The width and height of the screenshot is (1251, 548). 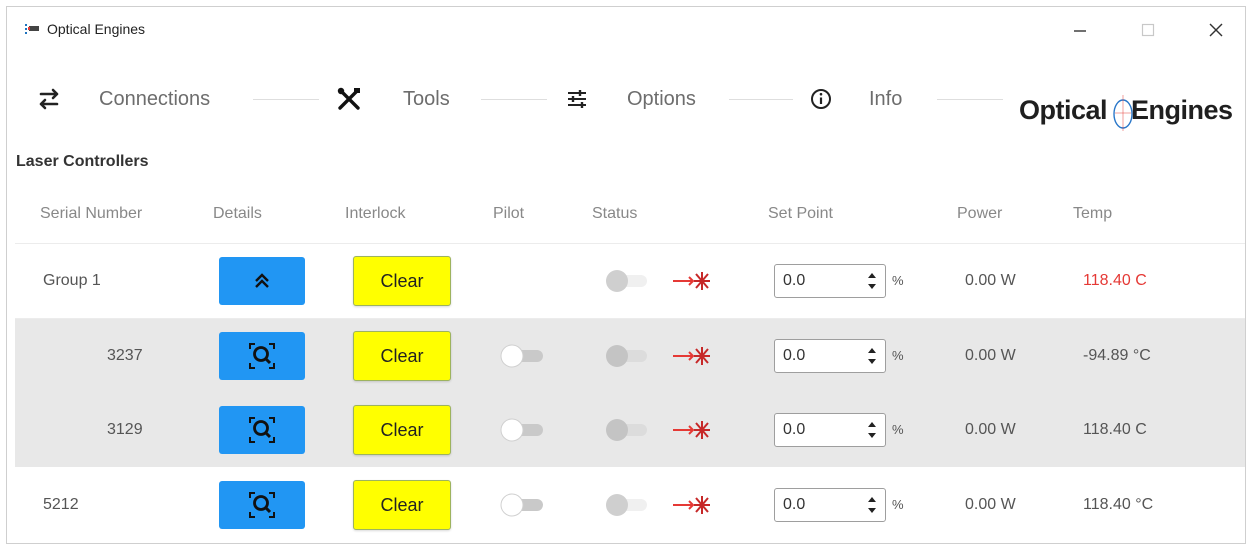 I want to click on column-header-pilot: Pilot, so click(x=509, y=213).